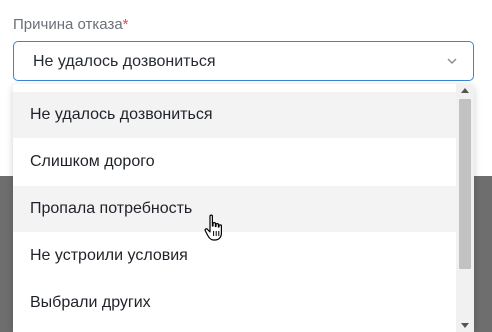 The image size is (492, 332). I want to click on required-mark: *, so click(125, 24).